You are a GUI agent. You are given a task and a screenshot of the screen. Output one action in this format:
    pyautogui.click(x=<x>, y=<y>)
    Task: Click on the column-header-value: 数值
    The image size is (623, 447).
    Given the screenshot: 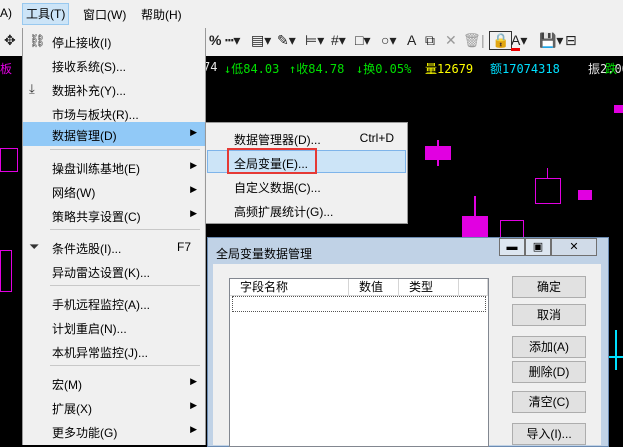 What is the action you would take?
    pyautogui.click(x=374, y=287)
    